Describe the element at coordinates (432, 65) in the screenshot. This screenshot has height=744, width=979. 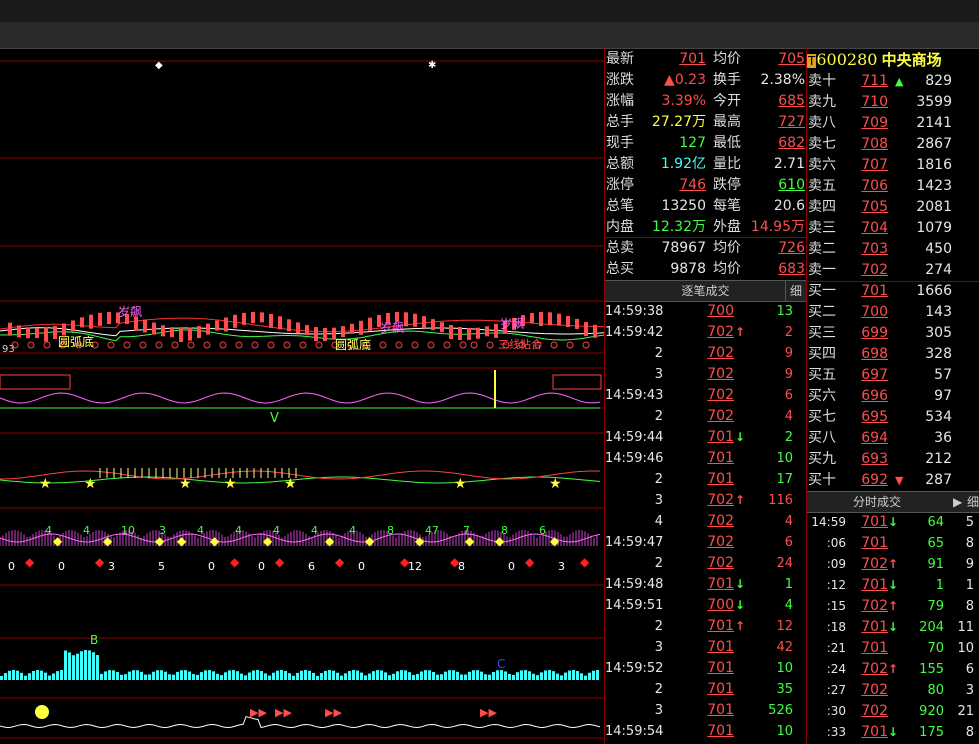
I see `marker-star: ✱` at that location.